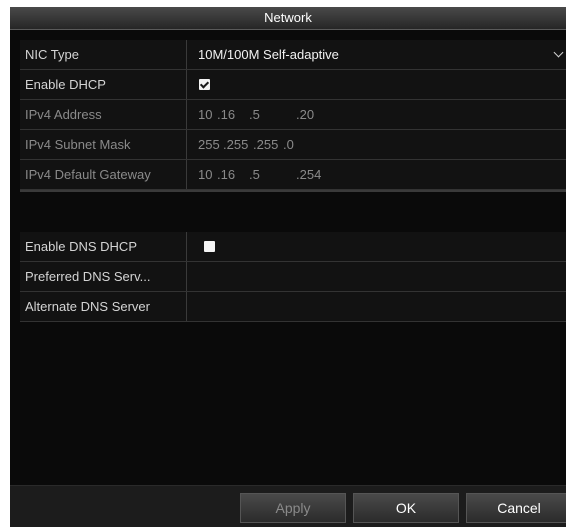 This screenshot has height=527, width=566. I want to click on enable-dns-dhcp-label: Enable DNS DHCP, so click(103, 246).